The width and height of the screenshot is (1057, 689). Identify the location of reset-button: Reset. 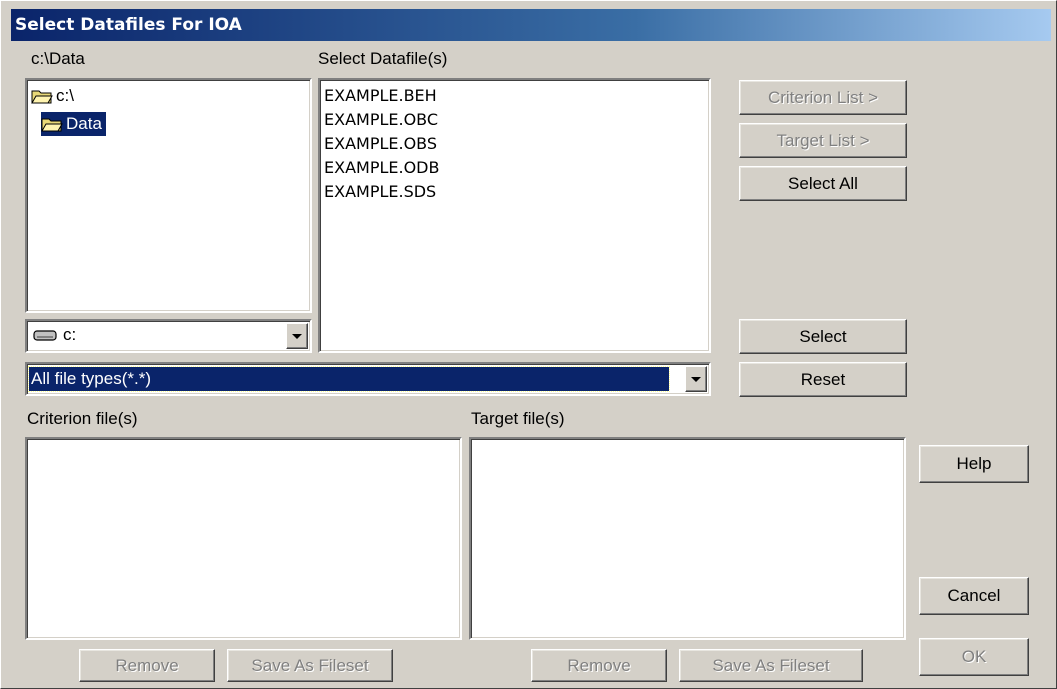
(823, 379).